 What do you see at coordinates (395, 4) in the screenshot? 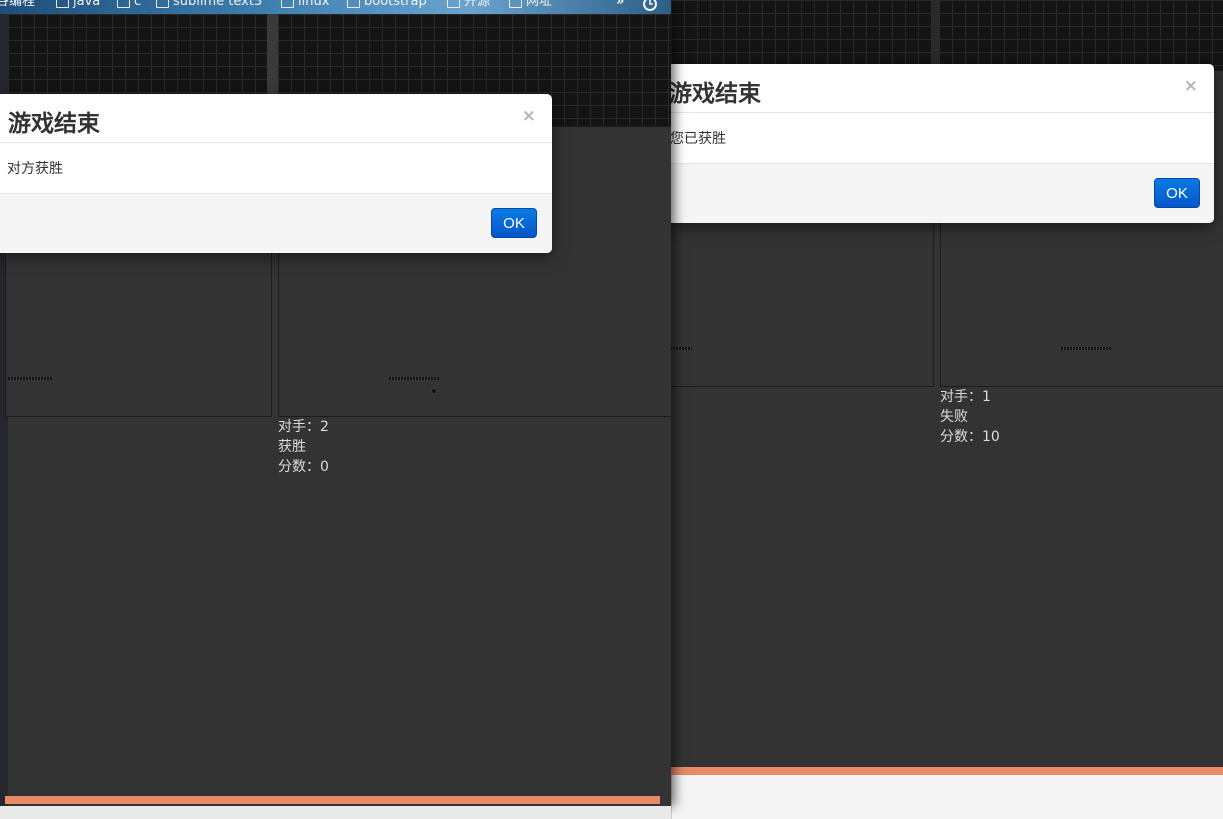
I see `bookmark-label: bootstrap` at bounding box center [395, 4].